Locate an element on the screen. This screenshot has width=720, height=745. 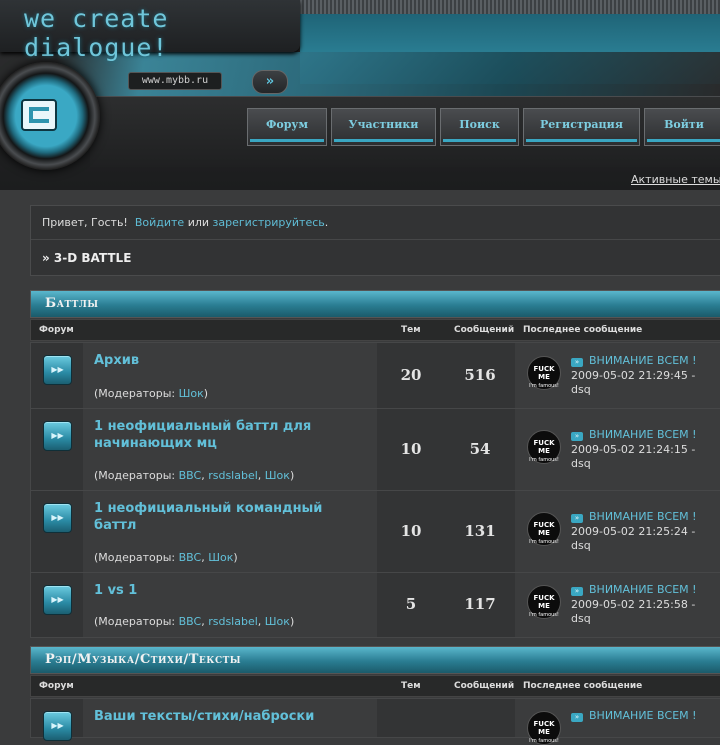
slogan-bar: we create dialogue! is located at coordinates (150, 31).